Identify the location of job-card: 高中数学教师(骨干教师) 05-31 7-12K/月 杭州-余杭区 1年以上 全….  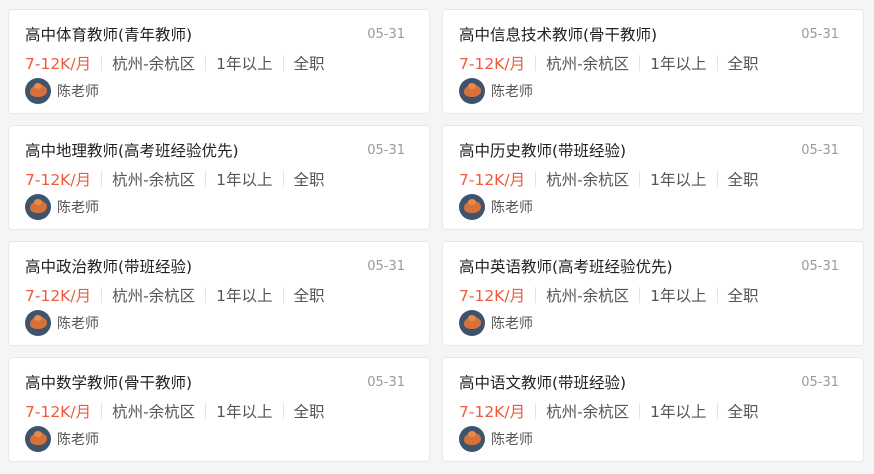
(219, 409).